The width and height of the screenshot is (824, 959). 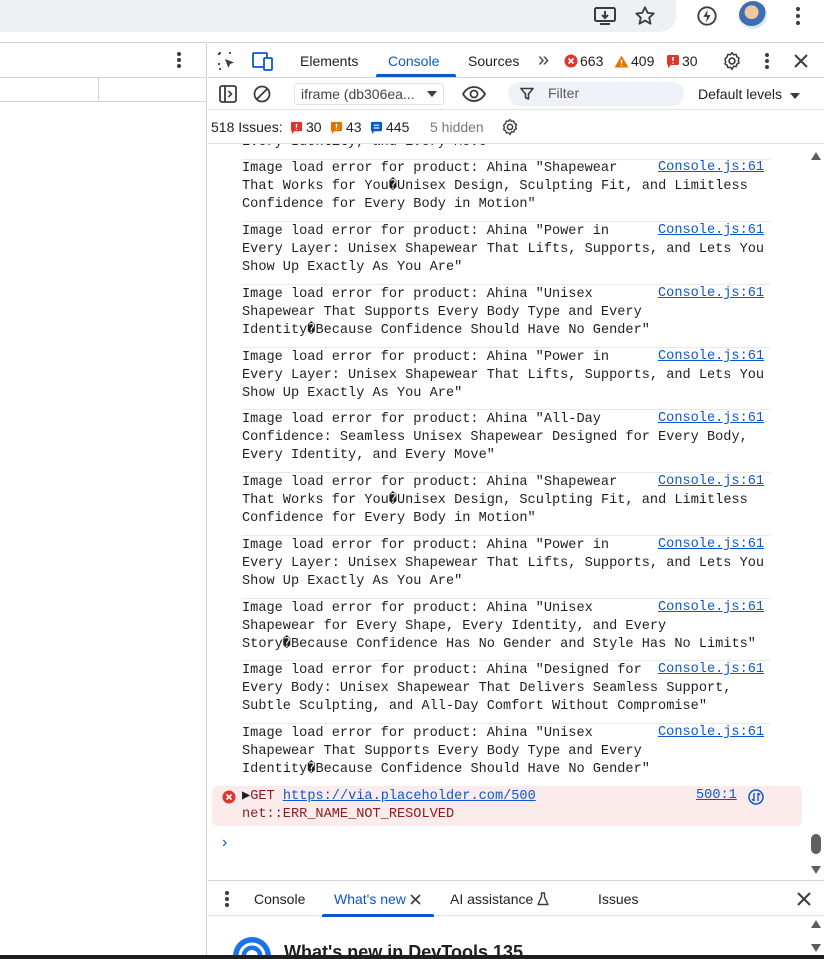 I want to click on browser-toolbar, so click(x=412, y=21).